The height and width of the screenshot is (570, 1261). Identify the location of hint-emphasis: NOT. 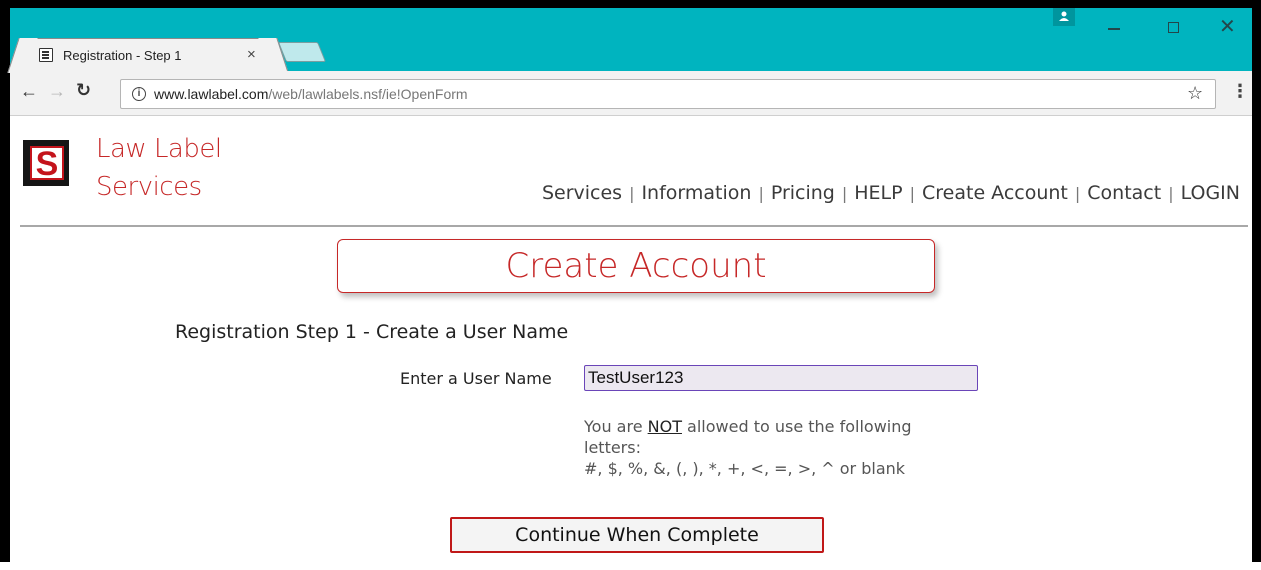
(664, 426).